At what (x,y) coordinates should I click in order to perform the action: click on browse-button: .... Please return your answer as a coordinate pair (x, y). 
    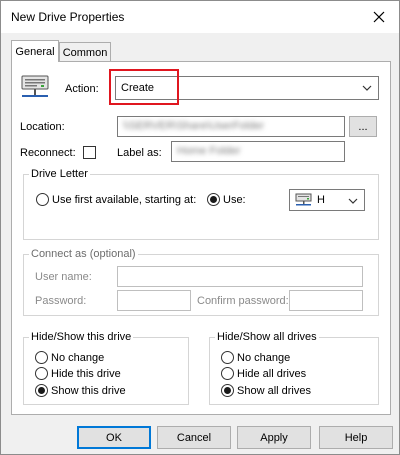
    Looking at the image, I should click on (363, 126).